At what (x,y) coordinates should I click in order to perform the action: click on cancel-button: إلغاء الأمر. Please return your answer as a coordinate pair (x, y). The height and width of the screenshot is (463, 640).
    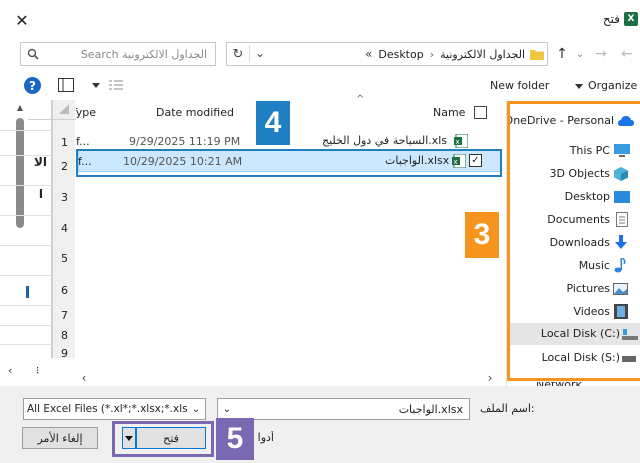
    Looking at the image, I should click on (60, 438).